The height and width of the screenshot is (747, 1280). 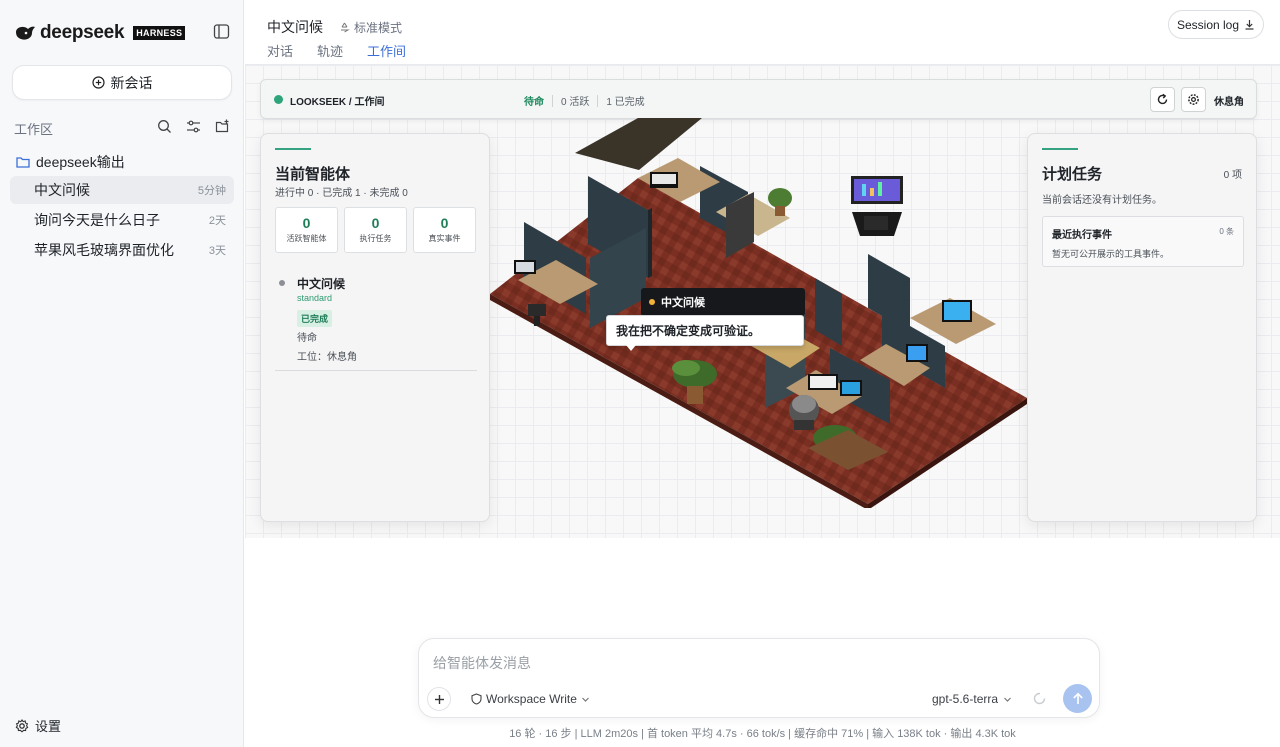 What do you see at coordinates (334, 27) in the screenshot?
I see `conversation-header: 中文问候 标准模式` at bounding box center [334, 27].